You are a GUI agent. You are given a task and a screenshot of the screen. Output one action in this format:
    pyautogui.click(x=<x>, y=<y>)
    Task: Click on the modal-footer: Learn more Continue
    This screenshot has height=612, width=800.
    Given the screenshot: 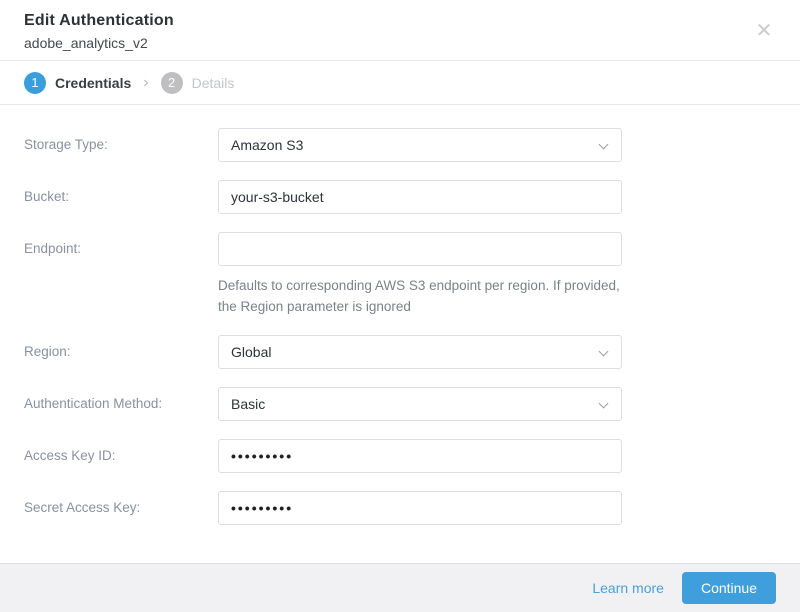 What is the action you would take?
    pyautogui.click(x=400, y=587)
    